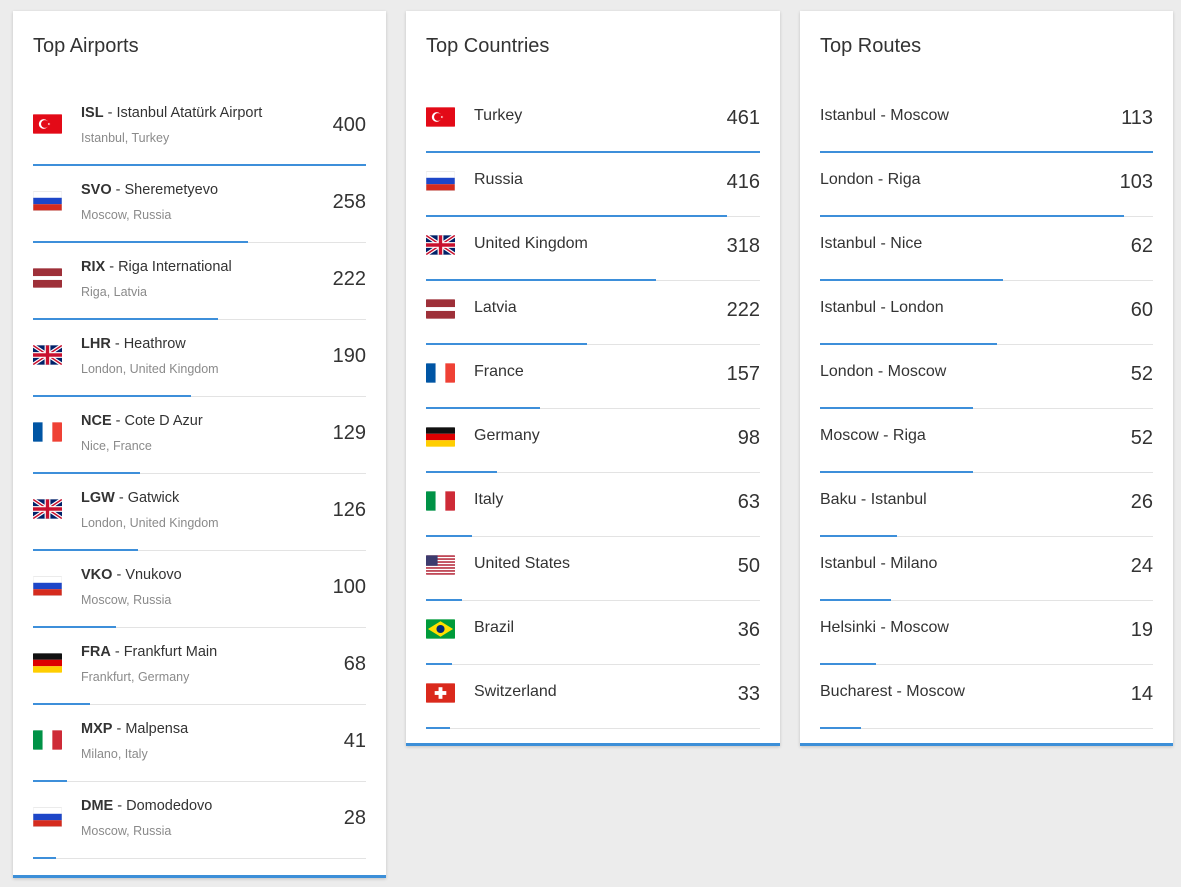 This screenshot has height=887, width=1181. I want to click on list-item: Bucharest - Moscow 14, so click(986, 697).